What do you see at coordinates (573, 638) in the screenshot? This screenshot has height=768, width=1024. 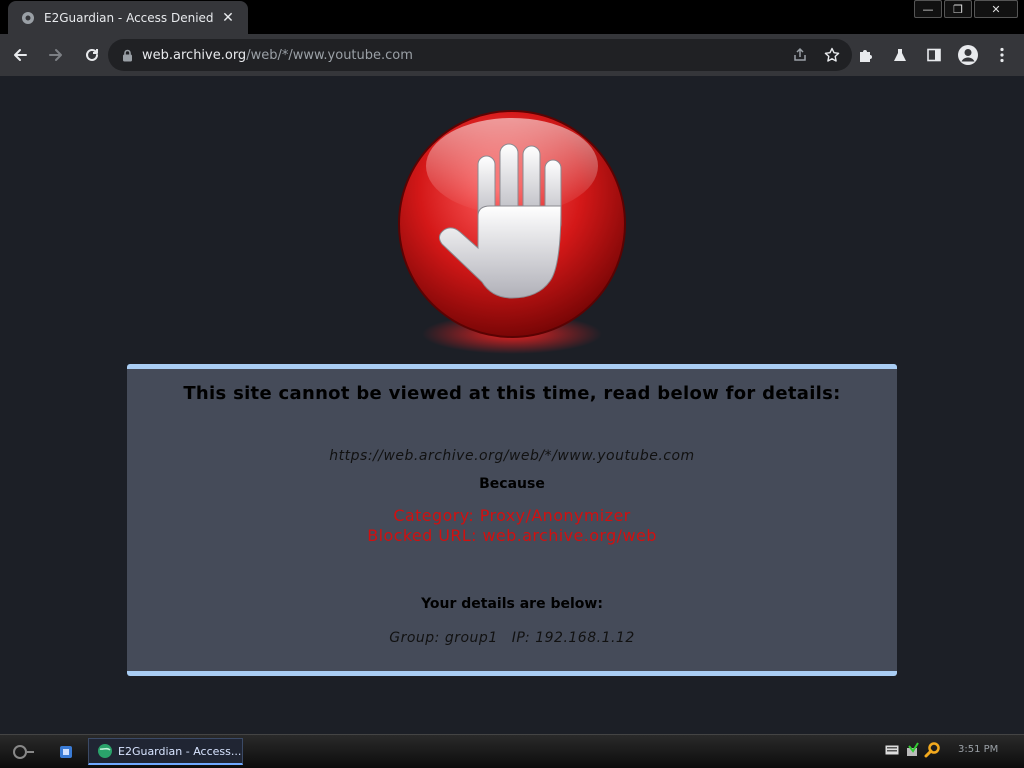 I see `ip-text: IP: 192.168.1.12` at bounding box center [573, 638].